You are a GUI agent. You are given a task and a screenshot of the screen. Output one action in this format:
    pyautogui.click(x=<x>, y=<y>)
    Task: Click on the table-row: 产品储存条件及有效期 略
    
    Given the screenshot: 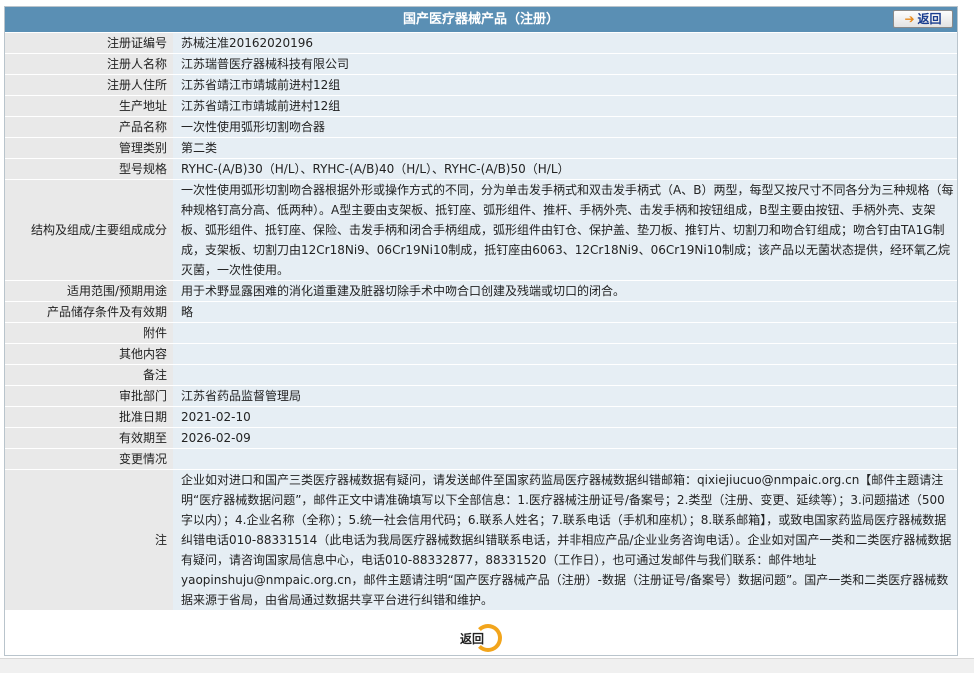 What is the action you would take?
    pyautogui.click(x=481, y=312)
    